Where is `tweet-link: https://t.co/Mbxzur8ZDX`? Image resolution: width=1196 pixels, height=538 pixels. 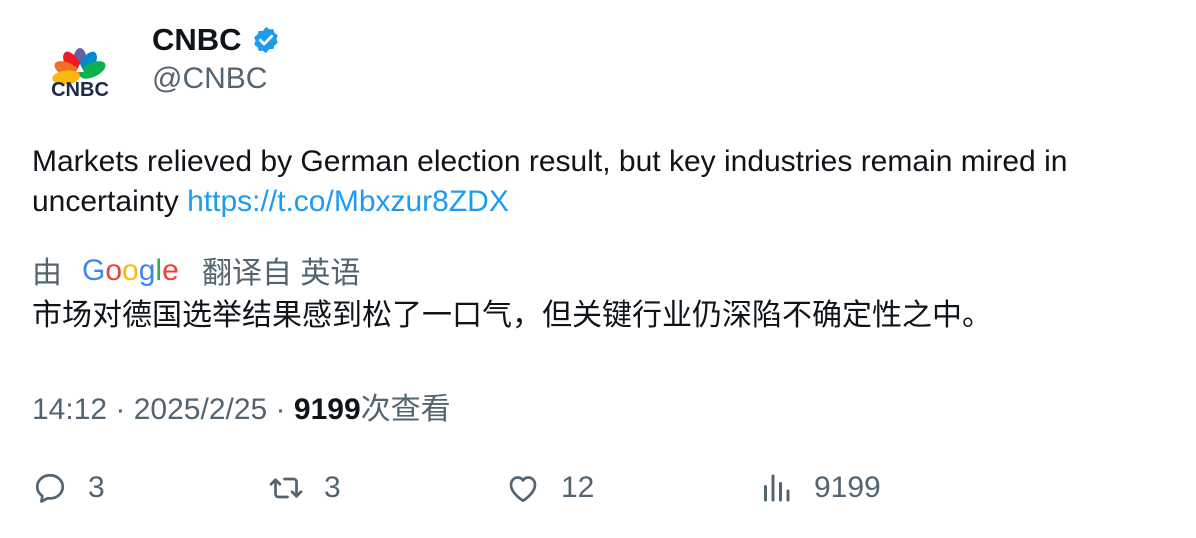
tweet-link: https://t.co/Mbxzur8ZDX is located at coordinates (348, 201).